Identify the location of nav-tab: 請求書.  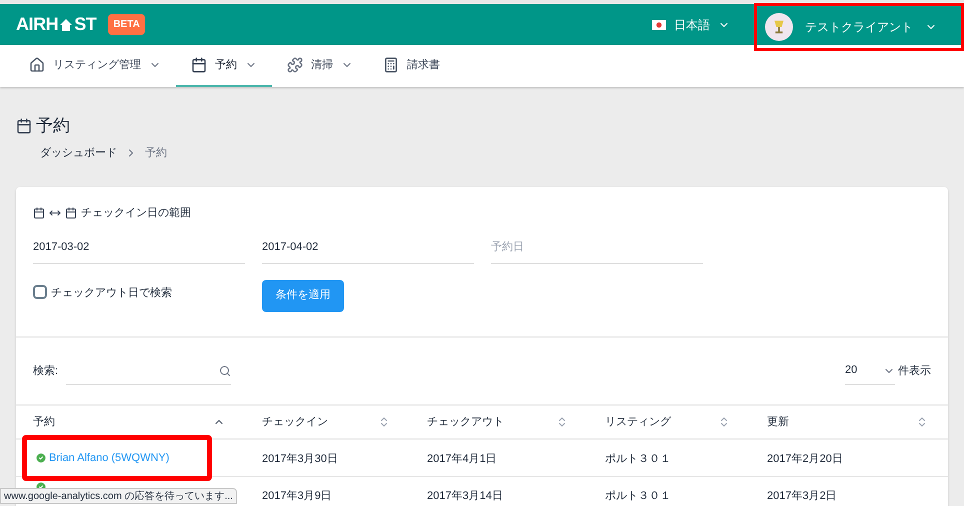
(411, 66).